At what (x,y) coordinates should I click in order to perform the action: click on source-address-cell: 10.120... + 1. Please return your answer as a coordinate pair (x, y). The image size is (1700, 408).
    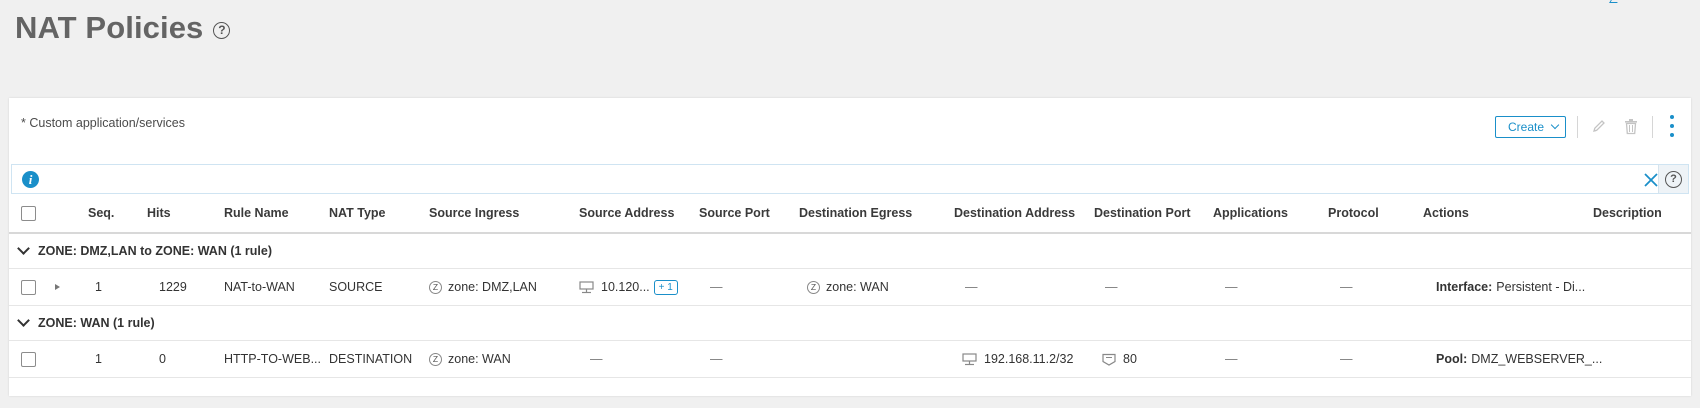
    Looking at the image, I should click on (628, 287).